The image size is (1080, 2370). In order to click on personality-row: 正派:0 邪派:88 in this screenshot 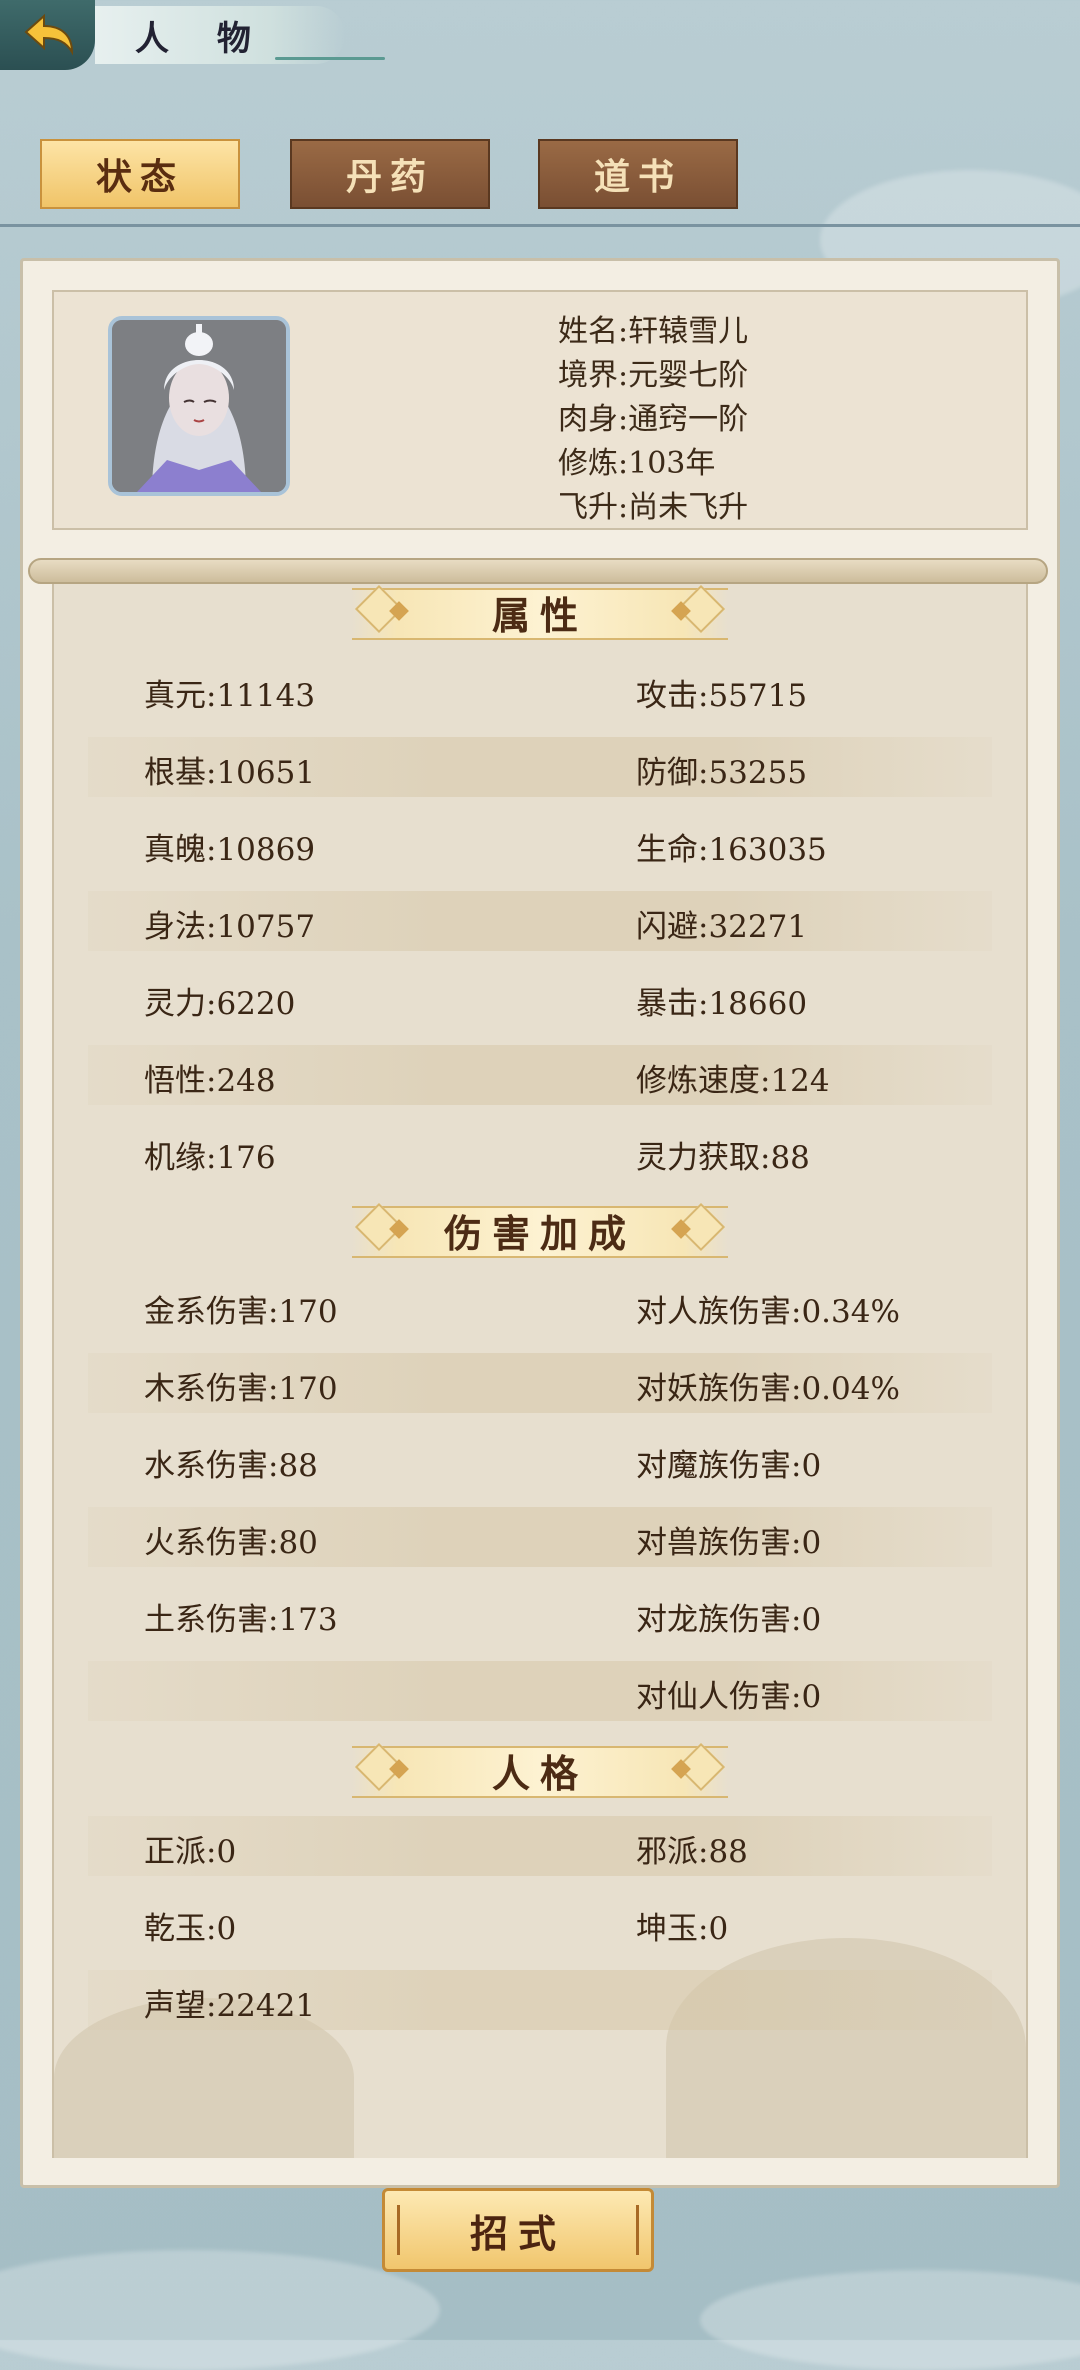, I will do `click(540, 1846)`.